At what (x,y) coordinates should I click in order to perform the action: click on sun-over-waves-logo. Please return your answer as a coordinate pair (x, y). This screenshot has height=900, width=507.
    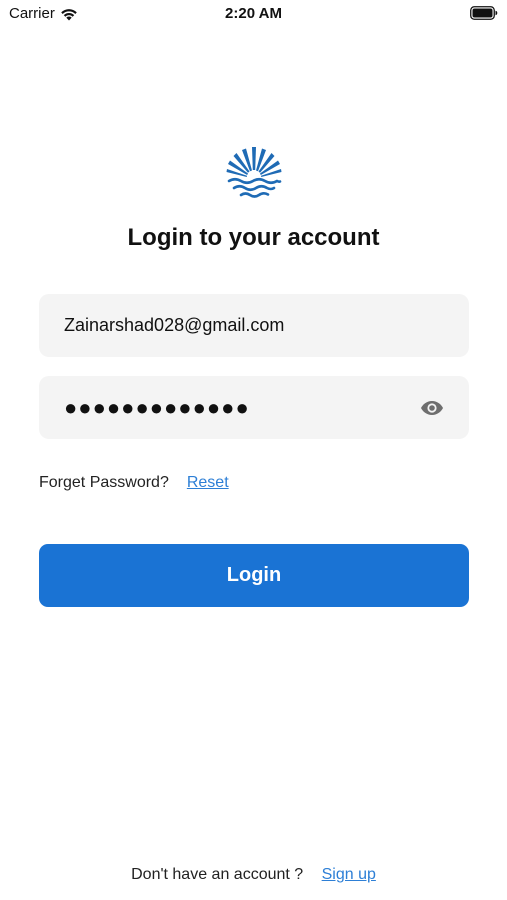
    Looking at the image, I should click on (254, 172).